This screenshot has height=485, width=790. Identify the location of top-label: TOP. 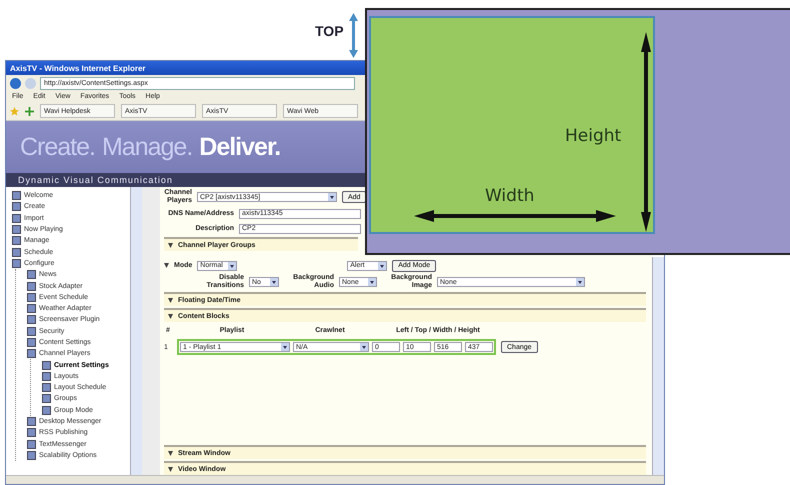
(329, 31).